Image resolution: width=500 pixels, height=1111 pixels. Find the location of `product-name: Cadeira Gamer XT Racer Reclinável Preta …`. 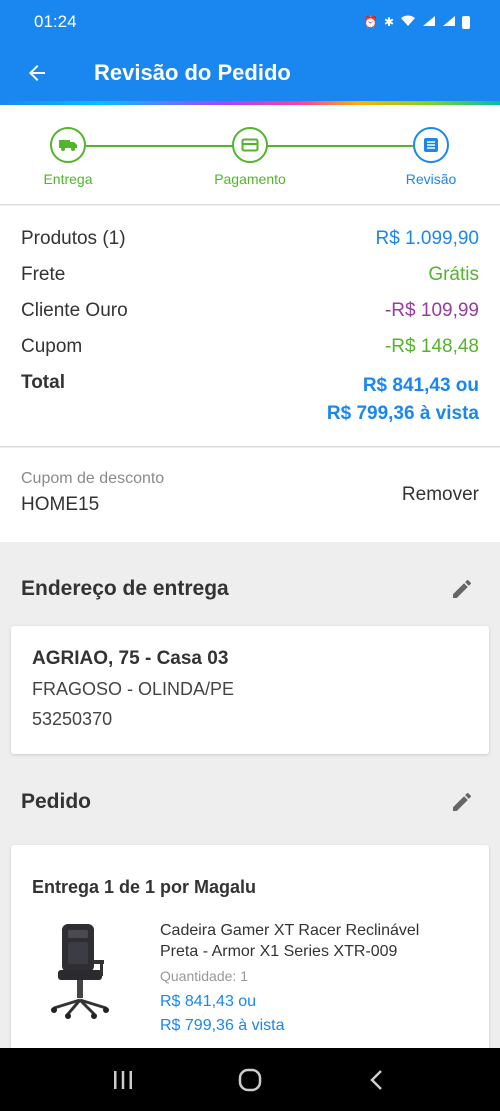

product-name: Cadeira Gamer XT Racer Reclinável Preta … is located at coordinates (290, 941).